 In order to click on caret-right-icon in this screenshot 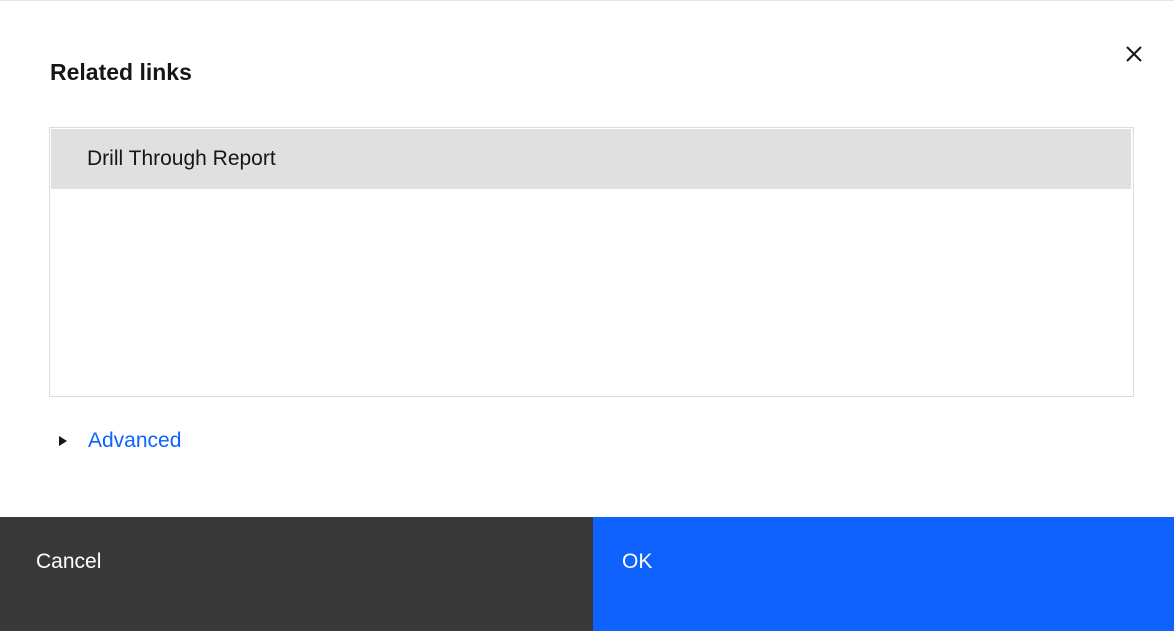, I will do `click(63, 441)`.